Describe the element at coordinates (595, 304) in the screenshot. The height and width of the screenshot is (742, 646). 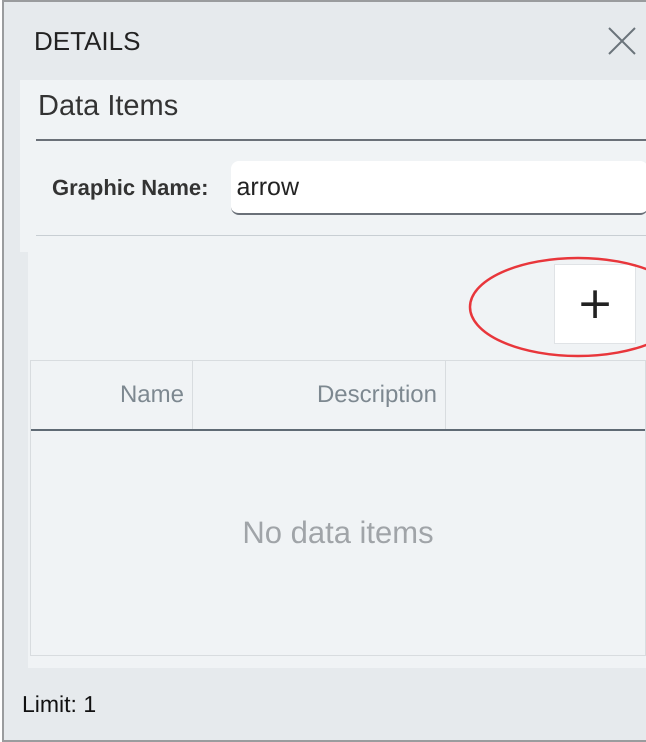
I see `add-button: +` at that location.